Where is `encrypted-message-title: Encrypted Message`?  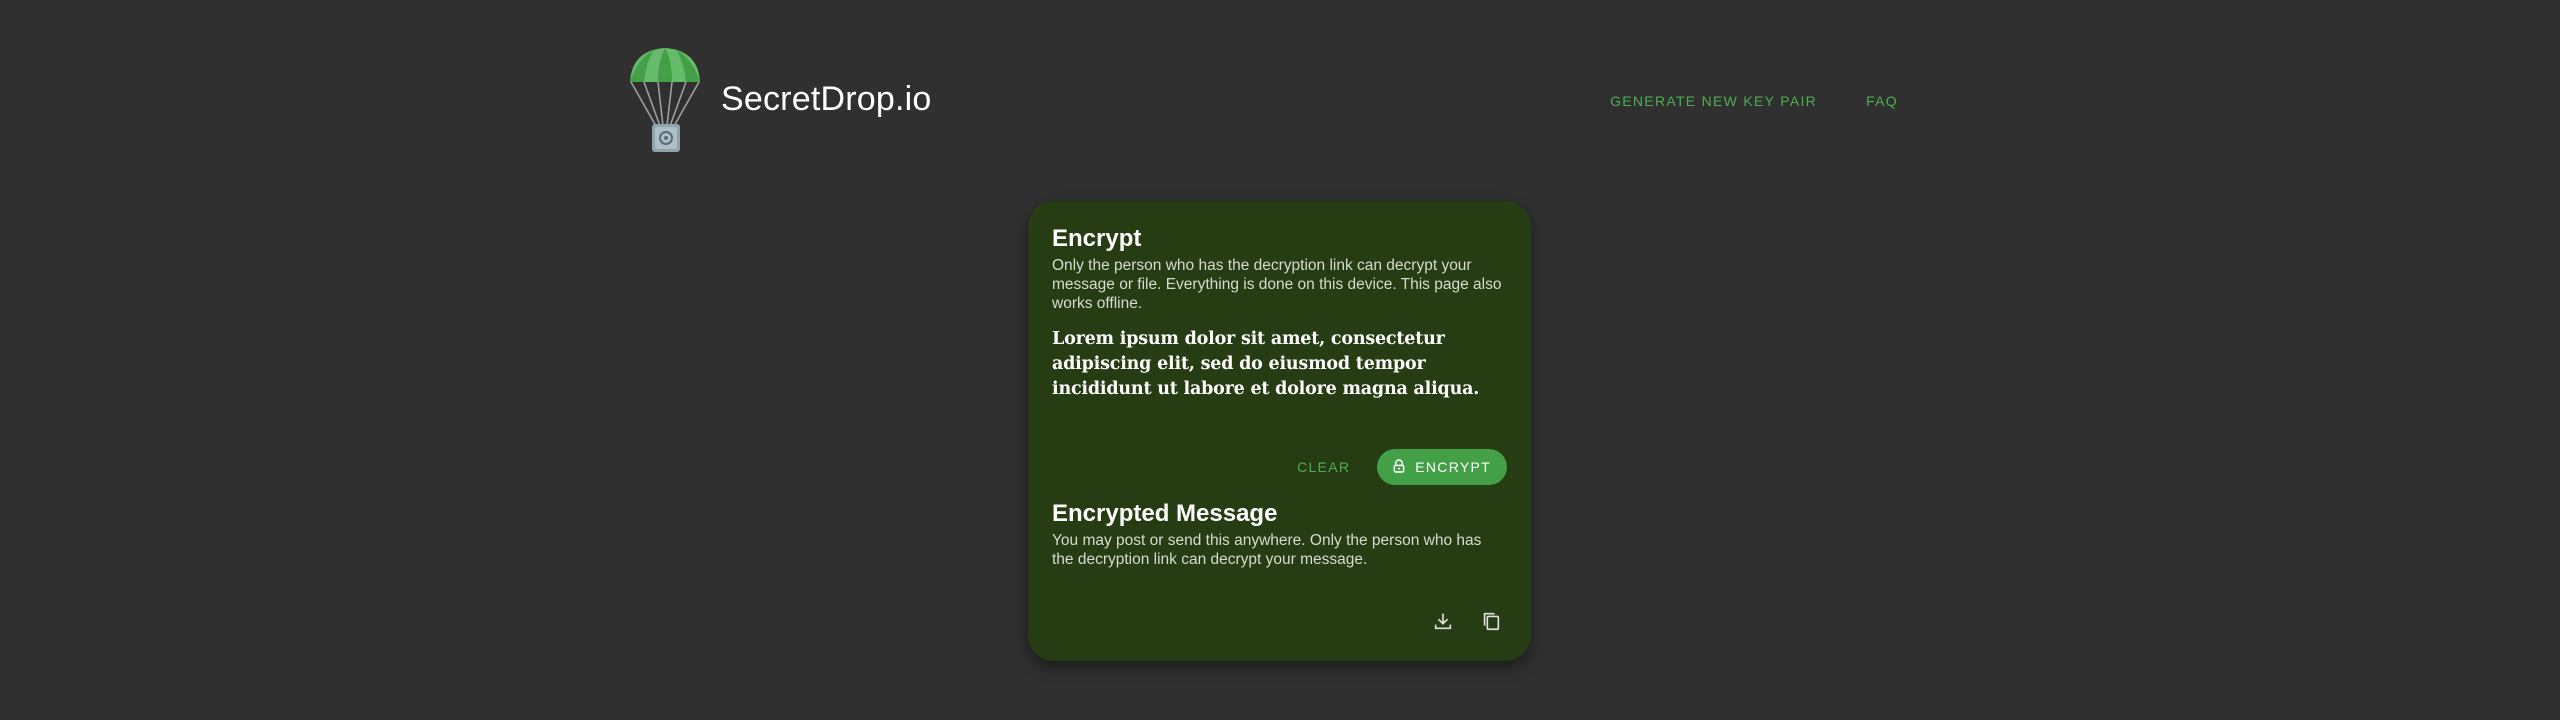
encrypted-message-title: Encrypted Message is located at coordinates (1165, 513).